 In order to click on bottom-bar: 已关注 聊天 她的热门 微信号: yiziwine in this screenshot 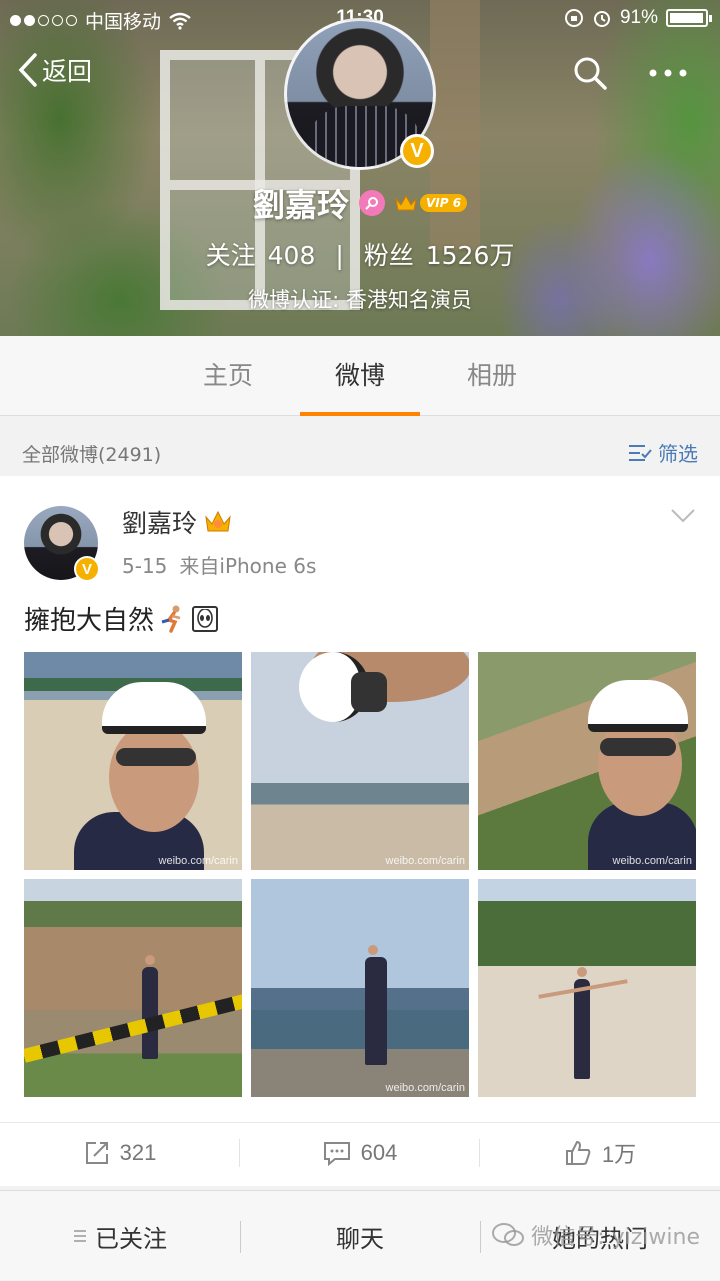, I will do `click(360, 1235)`.